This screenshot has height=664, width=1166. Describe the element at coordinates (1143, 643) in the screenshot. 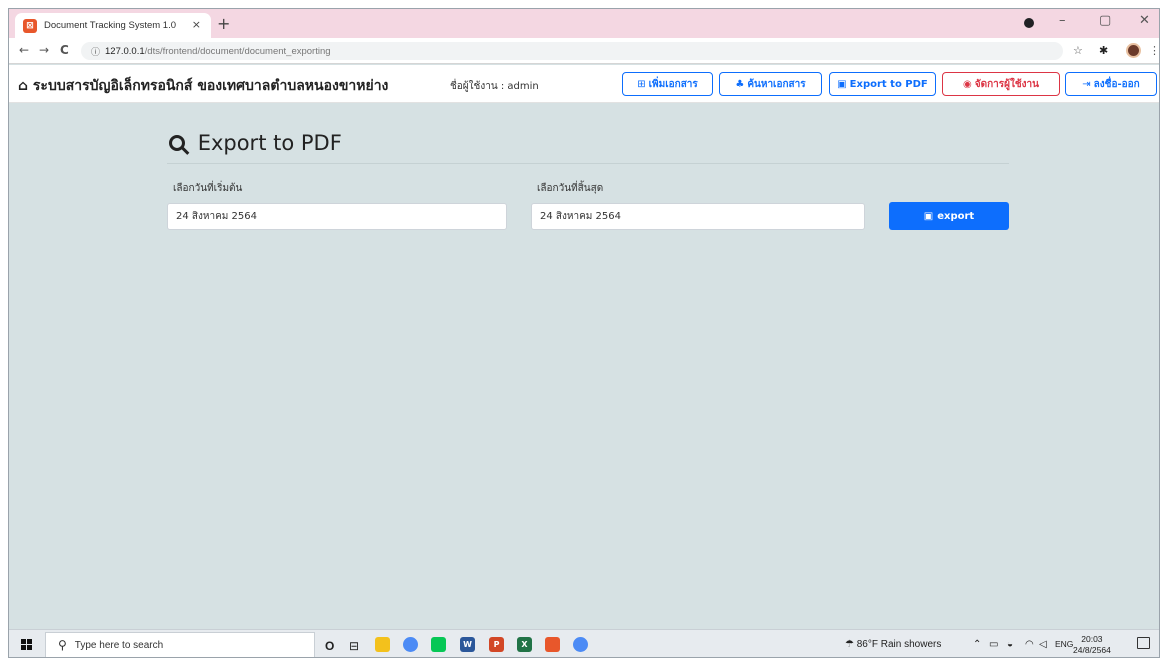

I see `notification-icon` at that location.